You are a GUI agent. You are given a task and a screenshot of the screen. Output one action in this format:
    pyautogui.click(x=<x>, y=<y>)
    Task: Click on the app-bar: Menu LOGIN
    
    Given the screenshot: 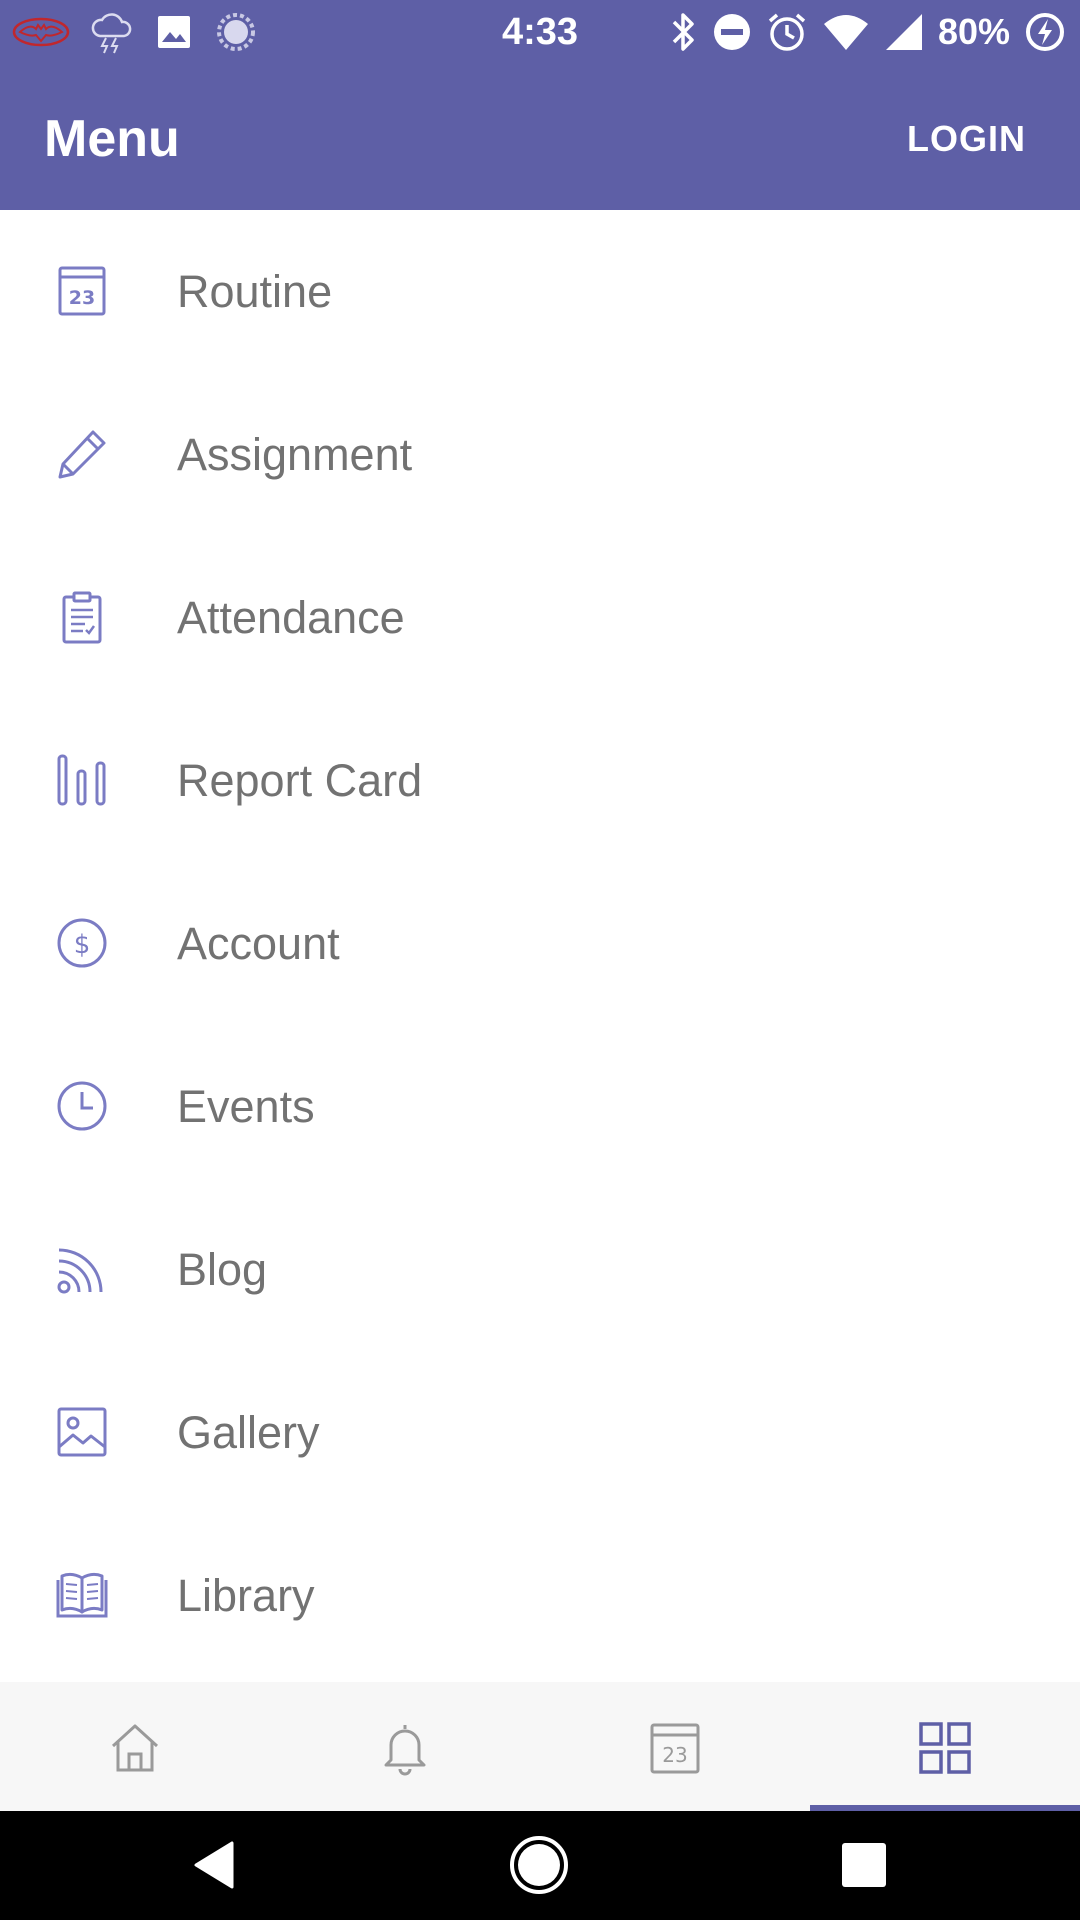 What is the action you would take?
    pyautogui.click(x=540, y=137)
    